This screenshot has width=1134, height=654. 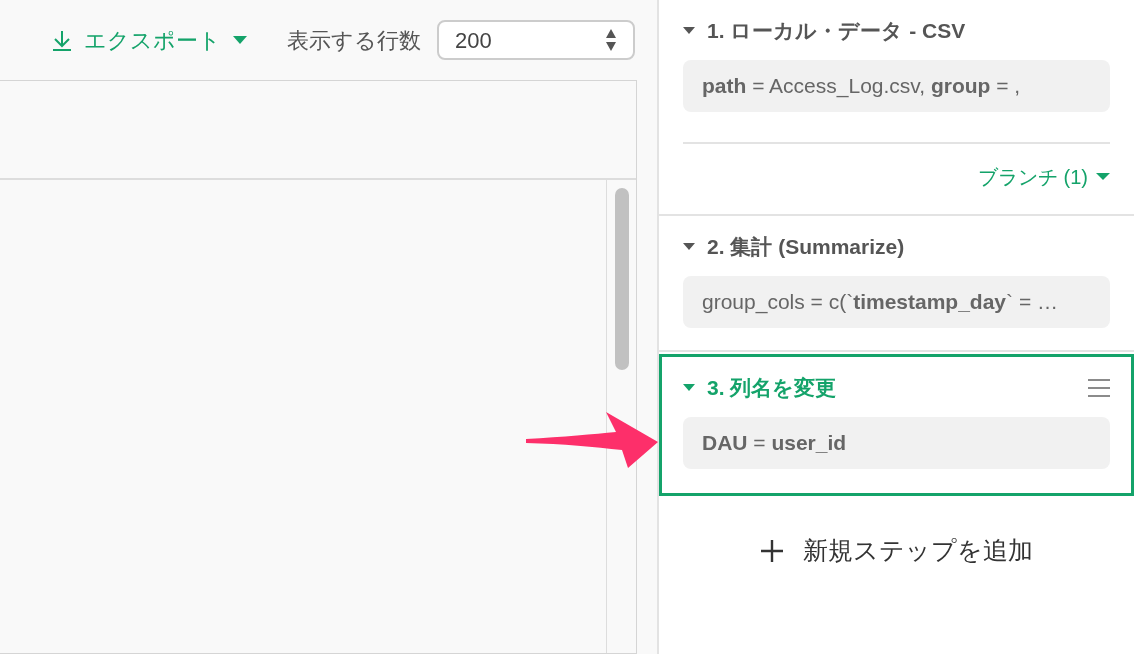 I want to click on step-title: 3. 列名を変更, so click(x=772, y=388).